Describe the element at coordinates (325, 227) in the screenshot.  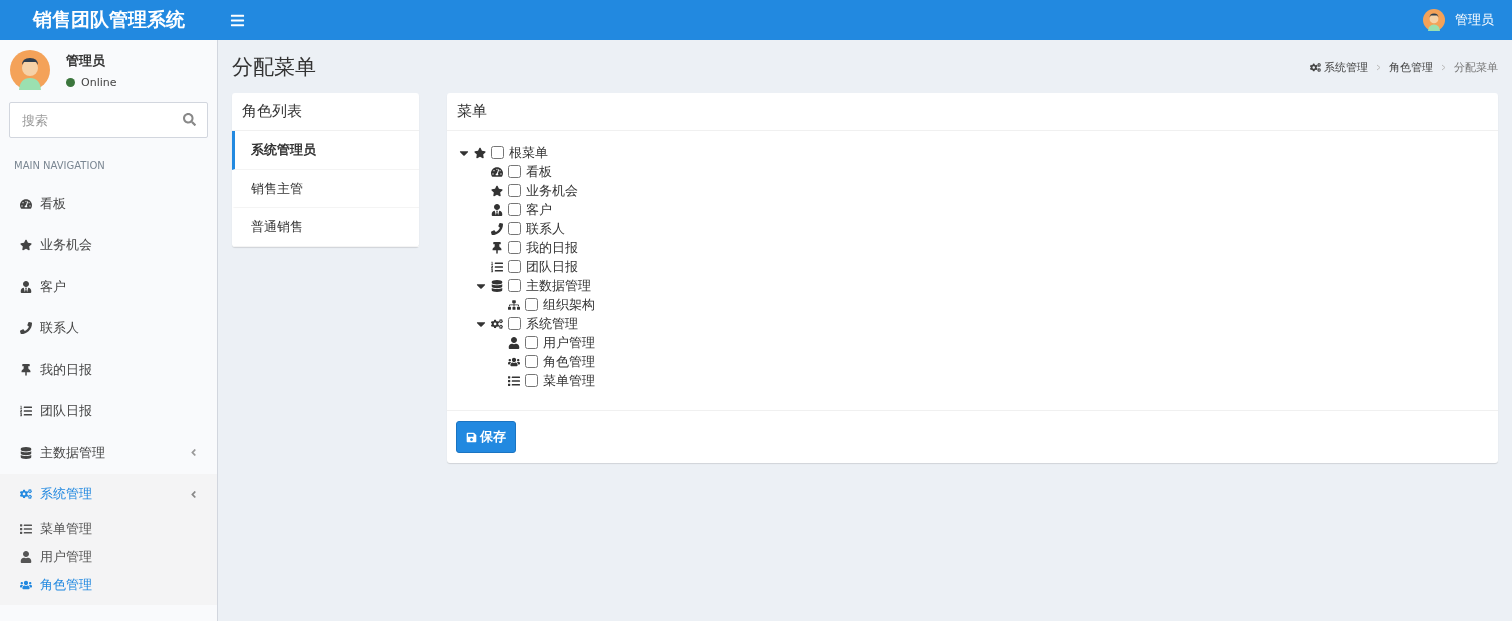
I see `role-item: 普通销售` at that location.